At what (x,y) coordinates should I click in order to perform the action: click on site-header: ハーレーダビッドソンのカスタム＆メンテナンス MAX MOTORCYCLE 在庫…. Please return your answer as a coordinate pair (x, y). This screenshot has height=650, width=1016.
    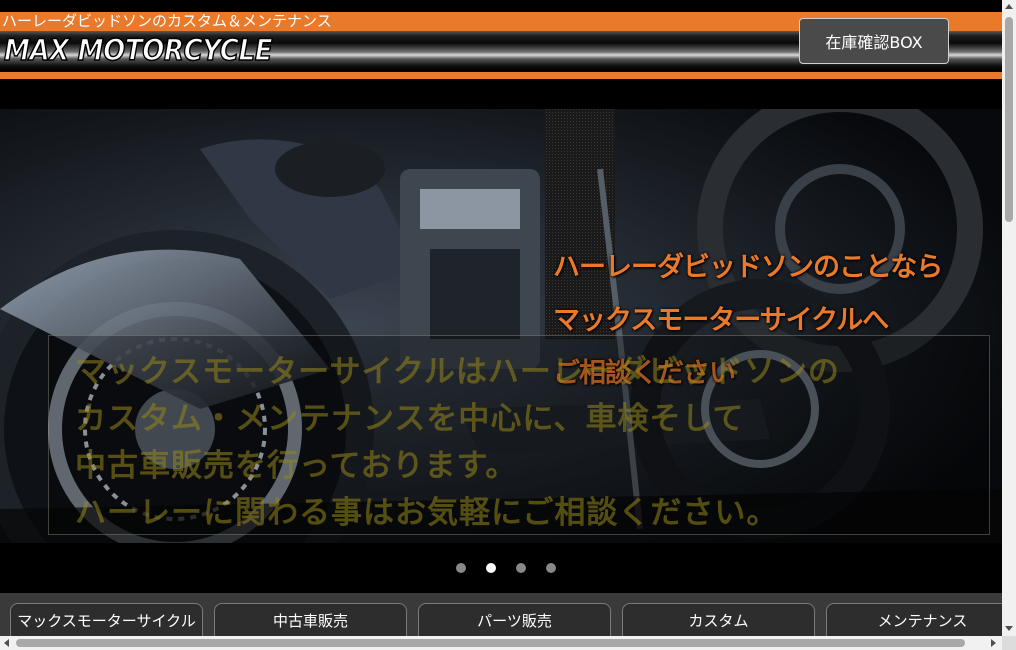
    Looking at the image, I should click on (501, 40).